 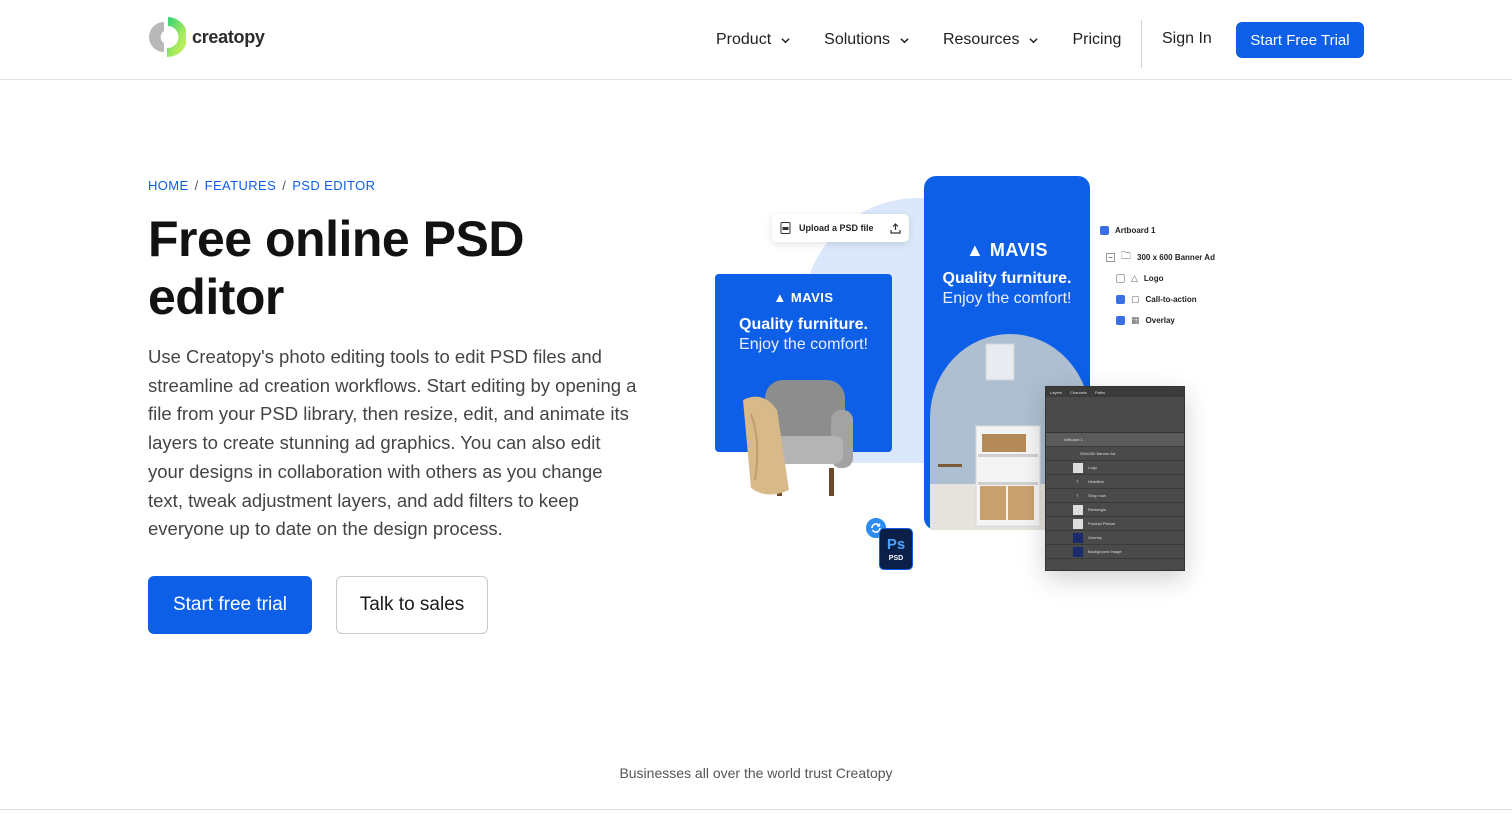 What do you see at coordinates (1180, 230) in the screenshot?
I see `layer-item: Artboard 1` at bounding box center [1180, 230].